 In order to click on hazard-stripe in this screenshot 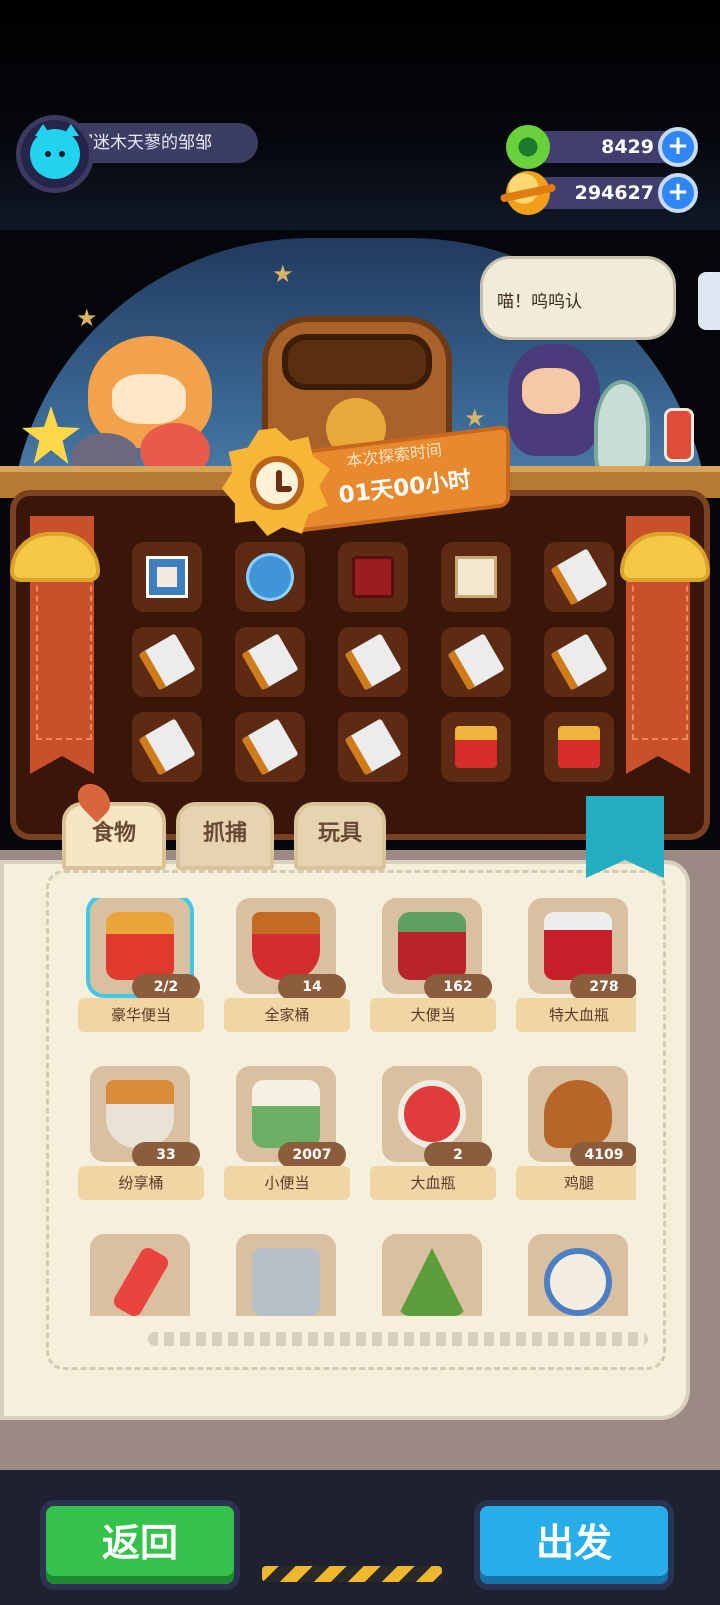, I will do `click(352, 1574)`.